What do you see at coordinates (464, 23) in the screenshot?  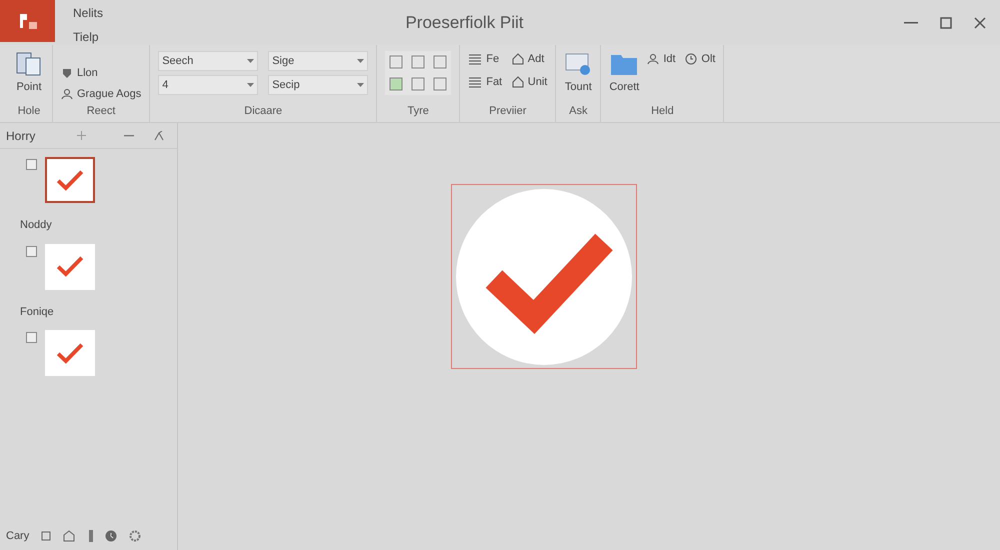 I see `window-title: Proeserfiolk Piit` at bounding box center [464, 23].